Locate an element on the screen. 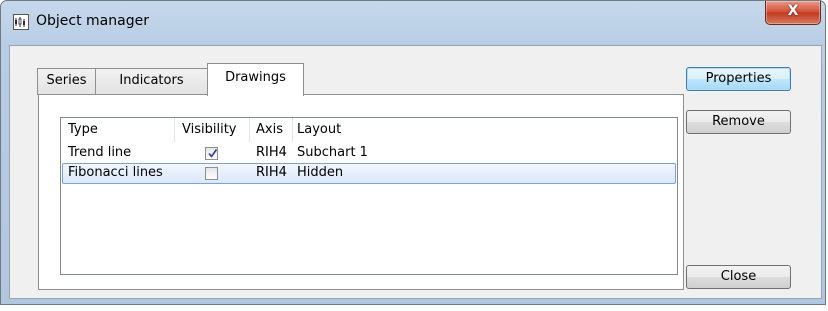  remove-label: Remove is located at coordinates (738, 121).